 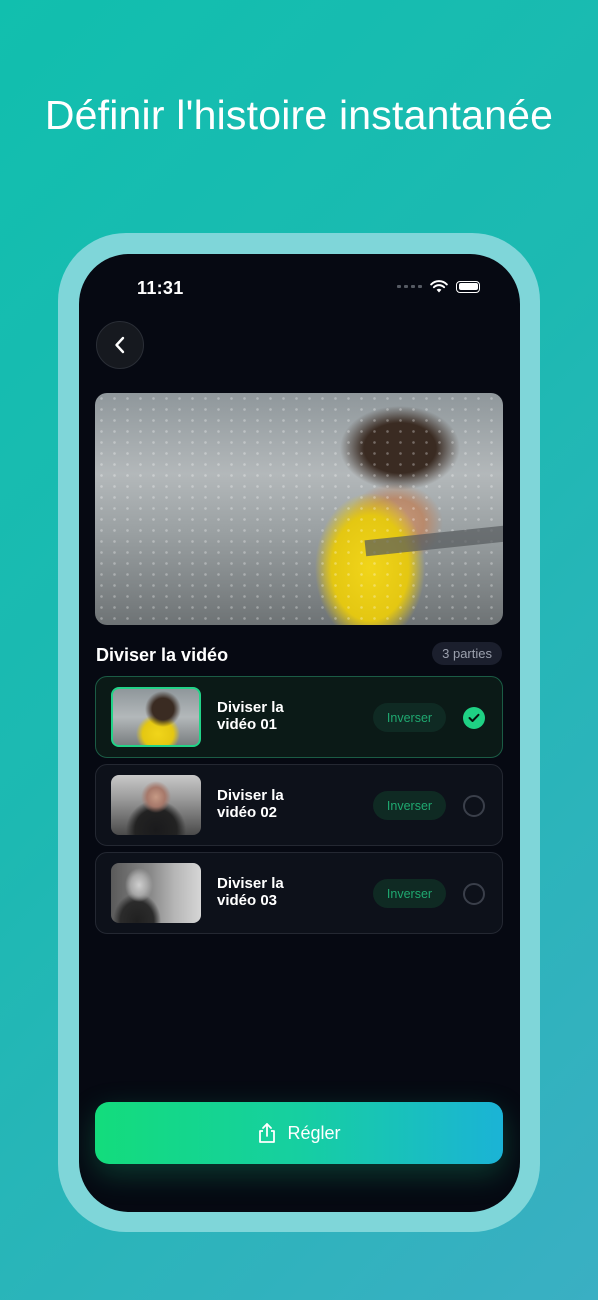 I want to click on clip-item-1: Diviser la vidéo 01 Inverser, so click(x=299, y=717).